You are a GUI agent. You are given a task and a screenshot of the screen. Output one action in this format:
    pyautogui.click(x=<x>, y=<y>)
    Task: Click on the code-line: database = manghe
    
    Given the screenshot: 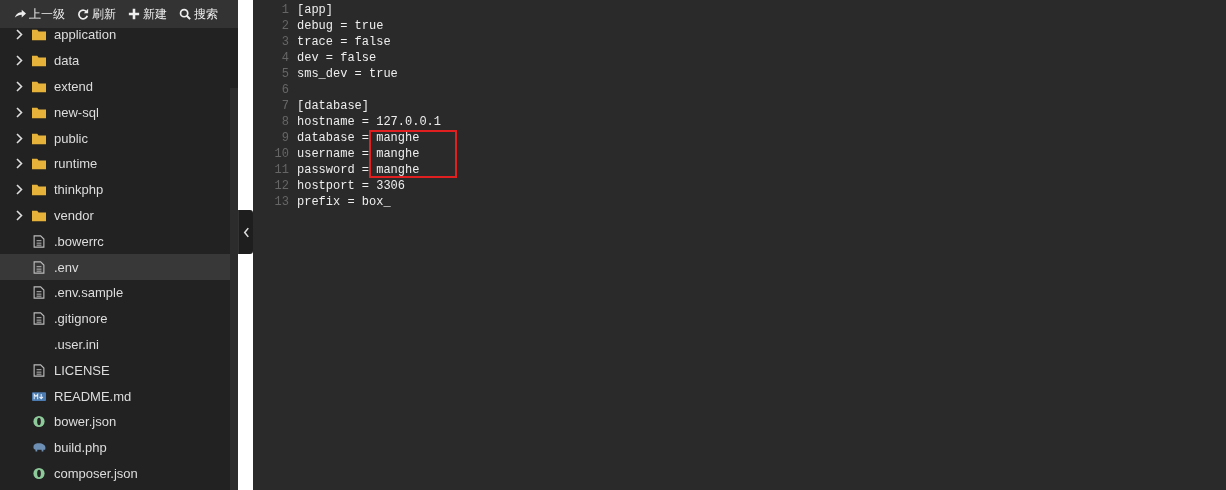 What is the action you would take?
    pyautogui.click(x=358, y=138)
    